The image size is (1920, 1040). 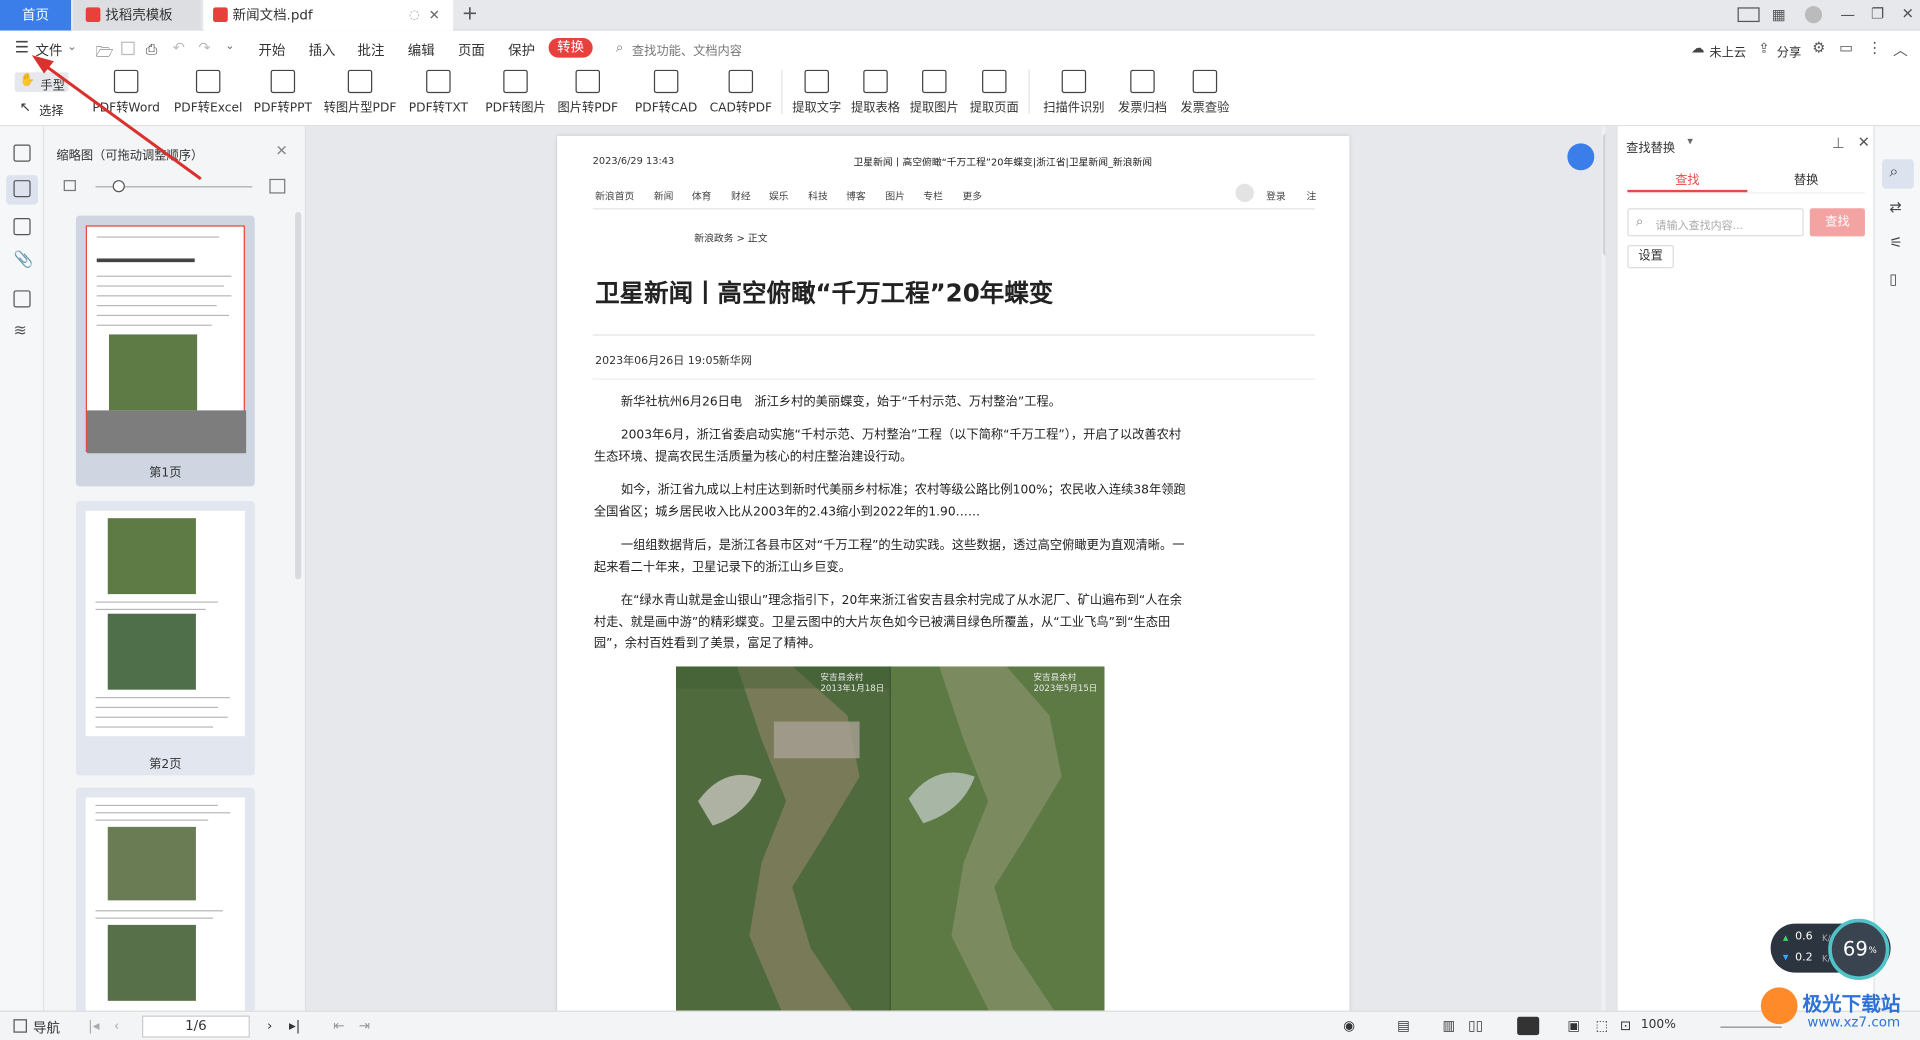 What do you see at coordinates (702, 196) in the screenshot?
I see `nav-sports: 体育` at bounding box center [702, 196].